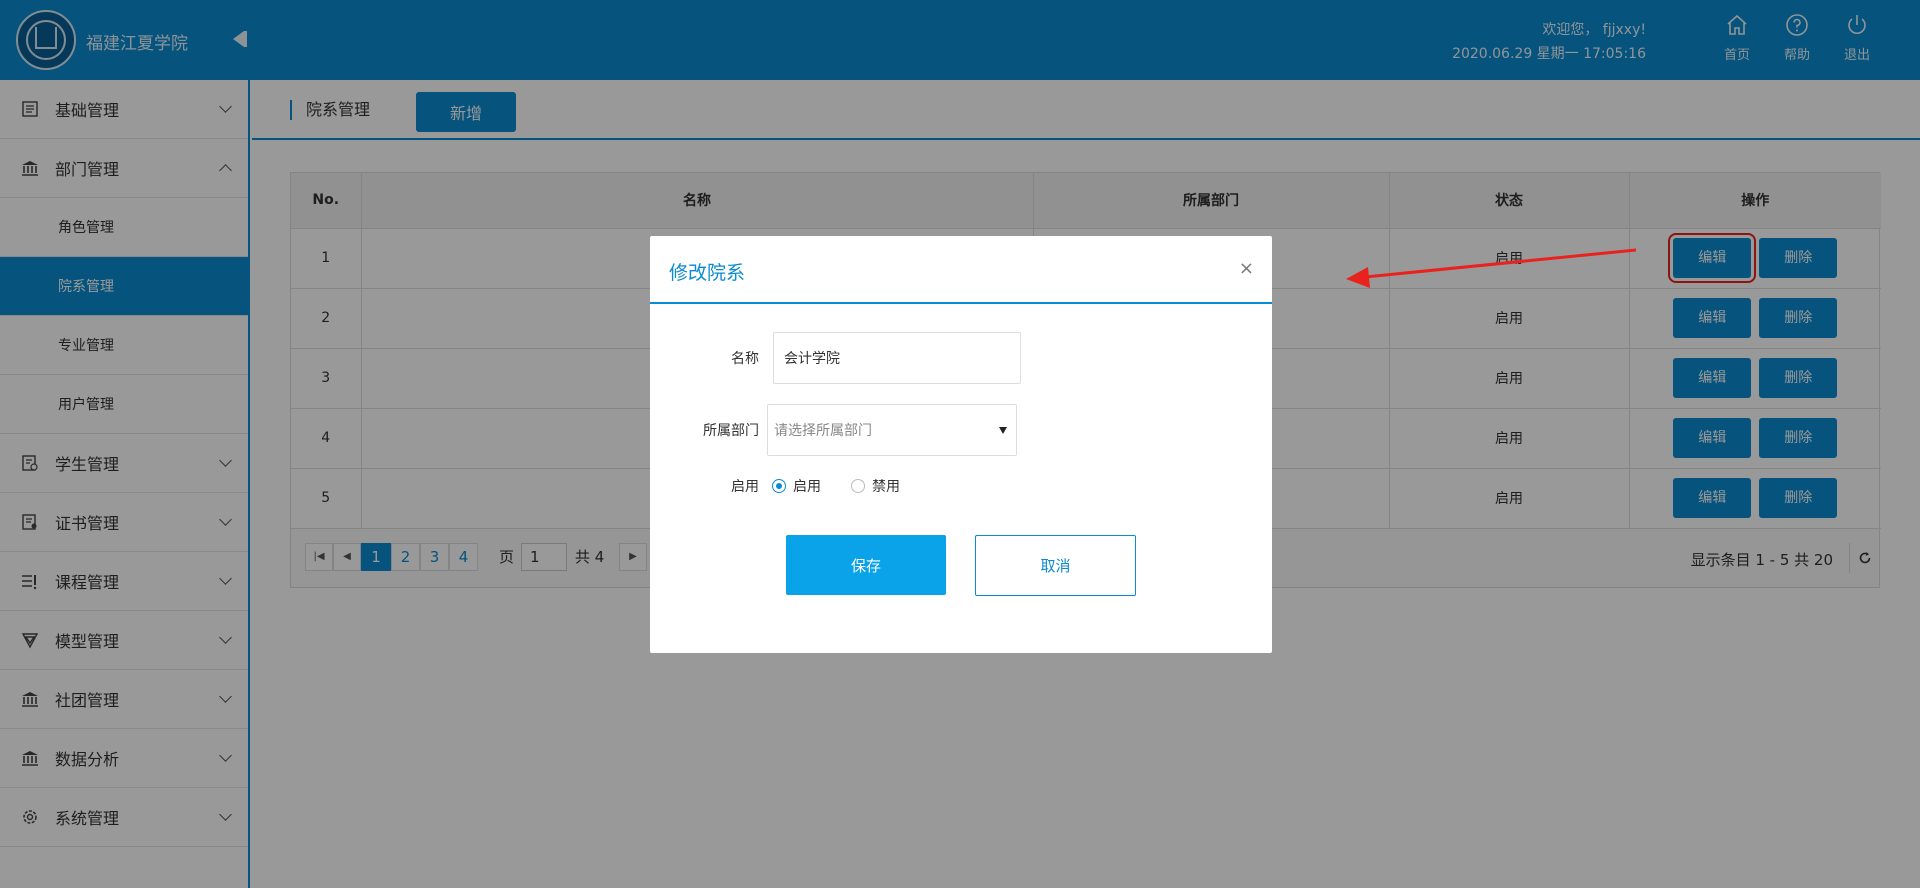 The width and height of the screenshot is (1920, 888). Describe the element at coordinates (1003, 430) in the screenshot. I see `caret-down-icon` at that location.